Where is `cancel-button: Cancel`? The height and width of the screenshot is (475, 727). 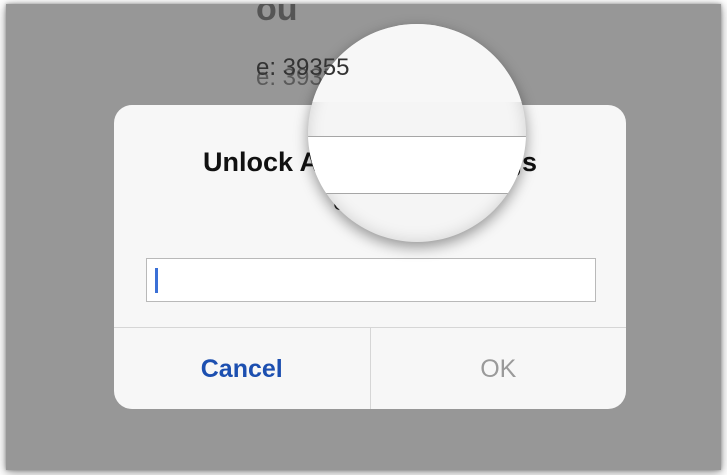 cancel-button: Cancel is located at coordinates (242, 368).